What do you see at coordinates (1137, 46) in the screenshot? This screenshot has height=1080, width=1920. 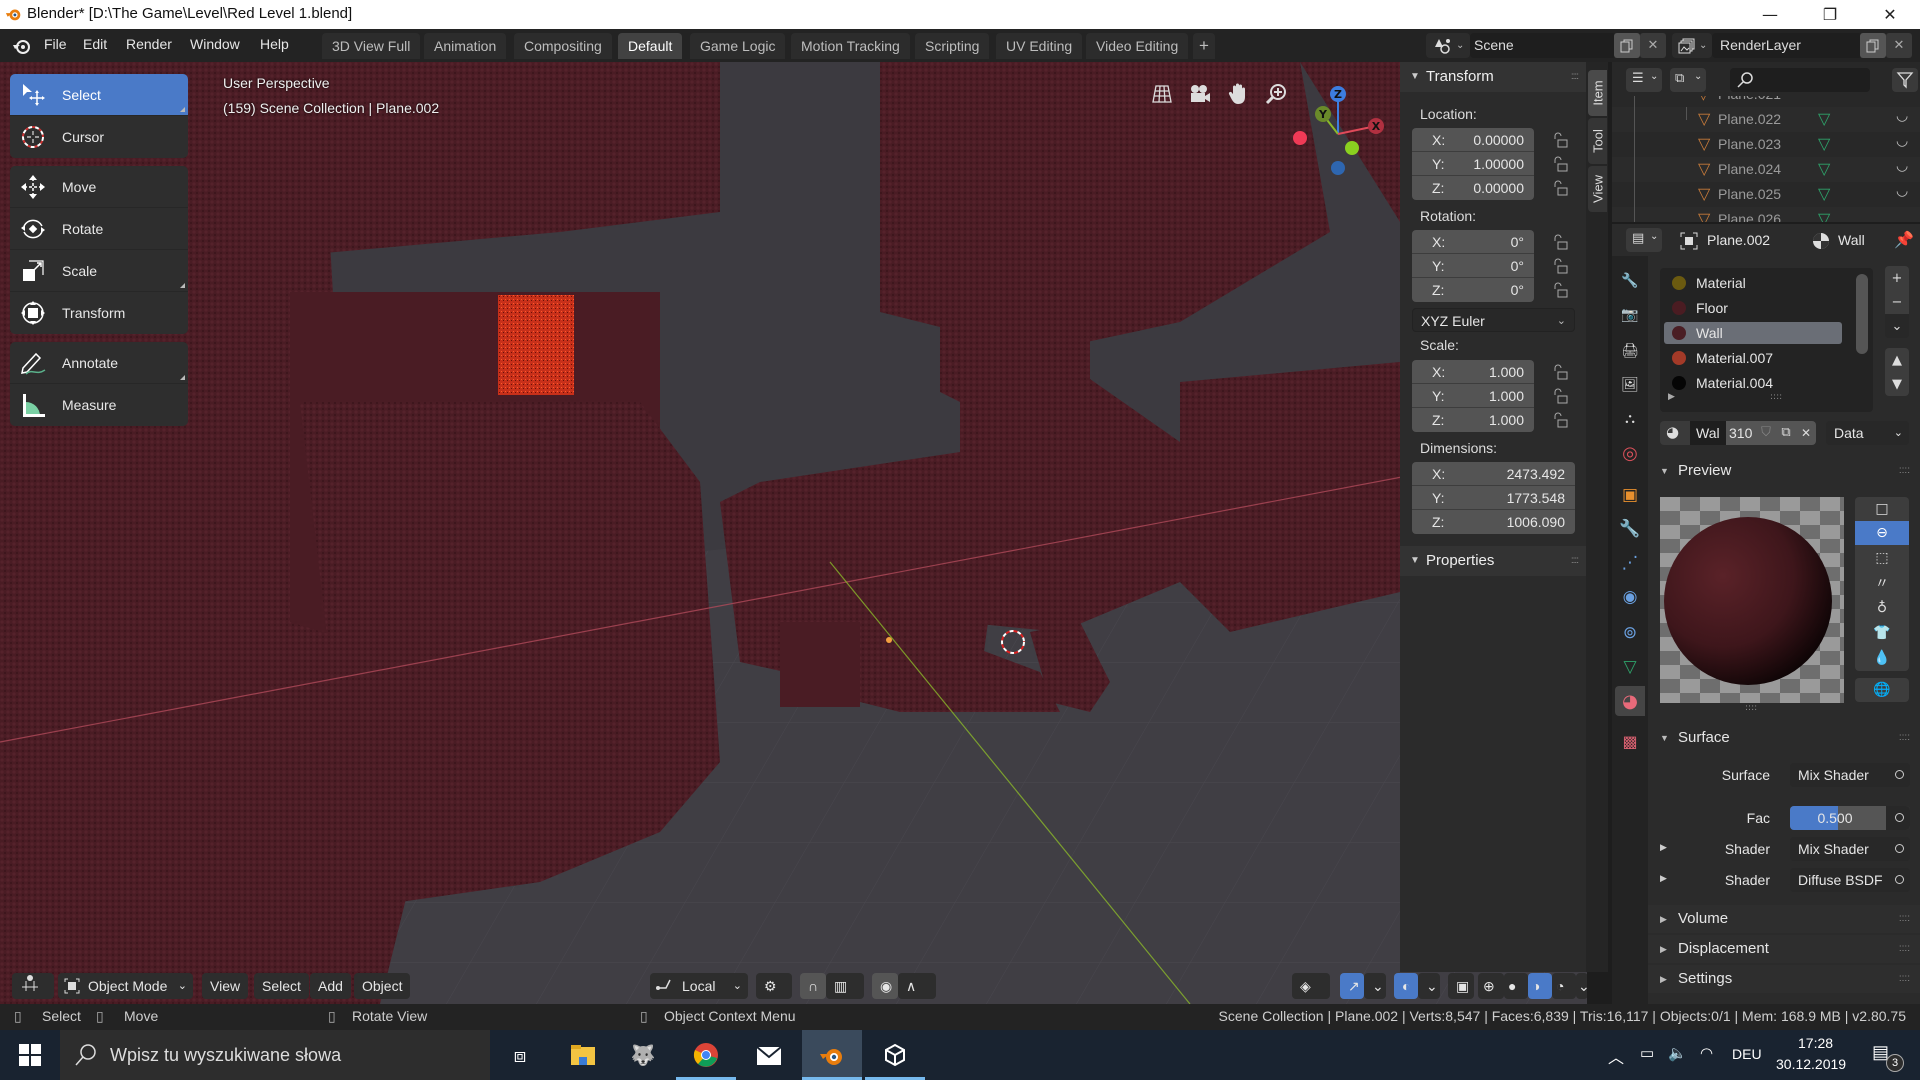 I see `workspace-tab-video-editing: Video Editing` at bounding box center [1137, 46].